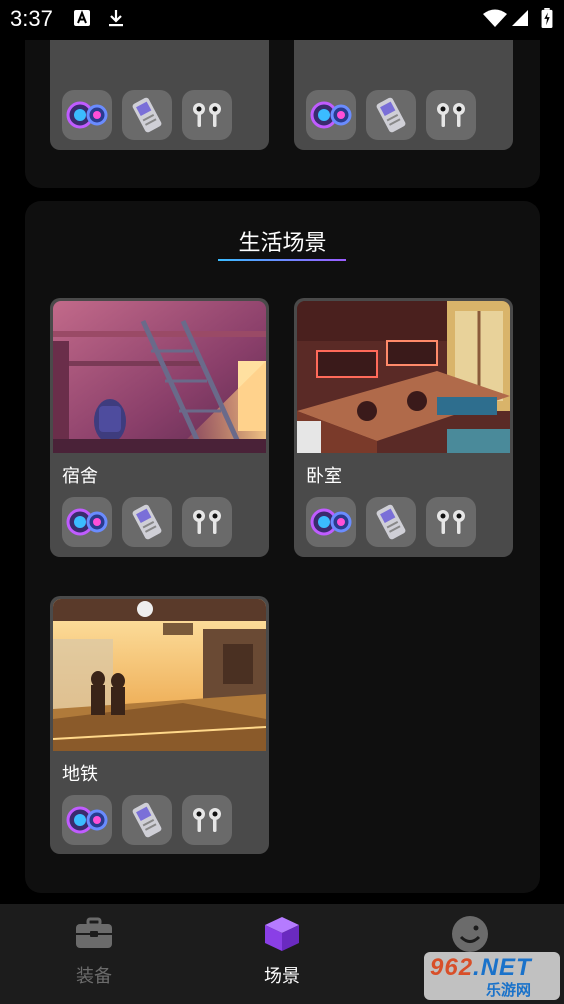  Describe the element at coordinates (282, 934) in the screenshot. I see `cube-icon` at that location.